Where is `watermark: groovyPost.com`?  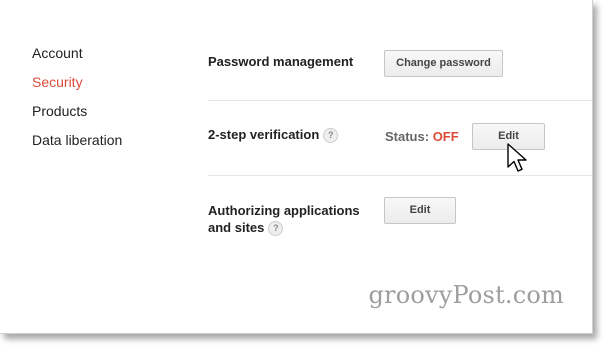
watermark: groovyPost.com is located at coordinates (466, 295).